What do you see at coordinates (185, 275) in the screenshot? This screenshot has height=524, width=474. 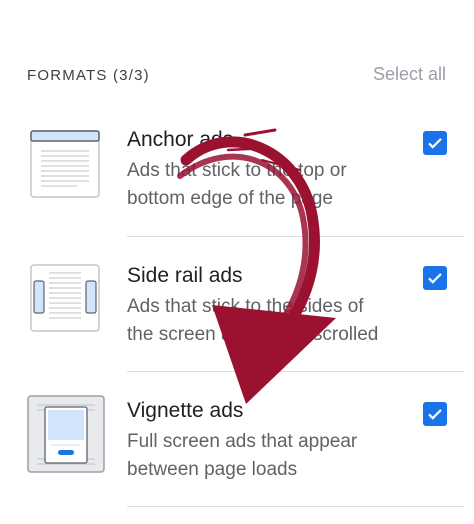 I see `side-rail-ads-title: Side rail ads` at bounding box center [185, 275].